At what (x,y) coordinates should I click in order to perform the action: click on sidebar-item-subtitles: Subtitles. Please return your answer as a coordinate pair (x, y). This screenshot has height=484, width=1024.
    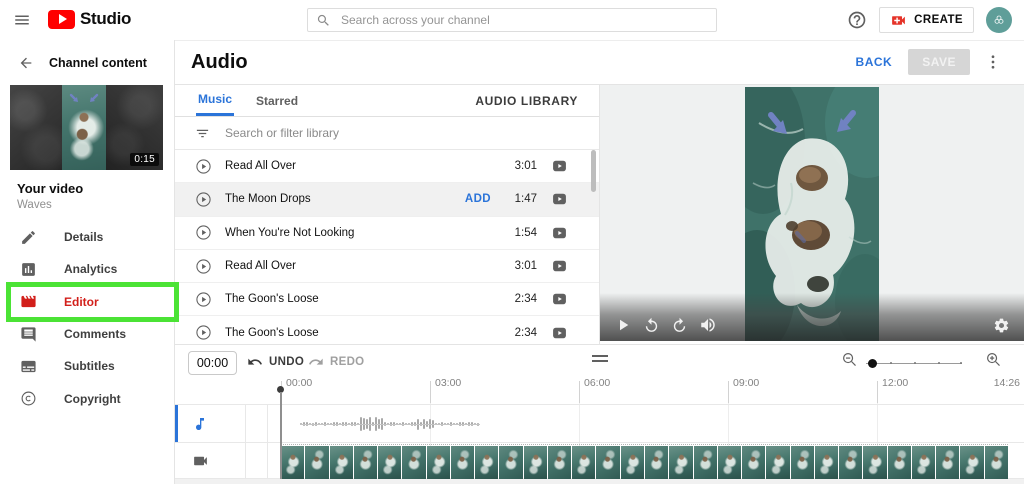
    Looking at the image, I should click on (87, 366).